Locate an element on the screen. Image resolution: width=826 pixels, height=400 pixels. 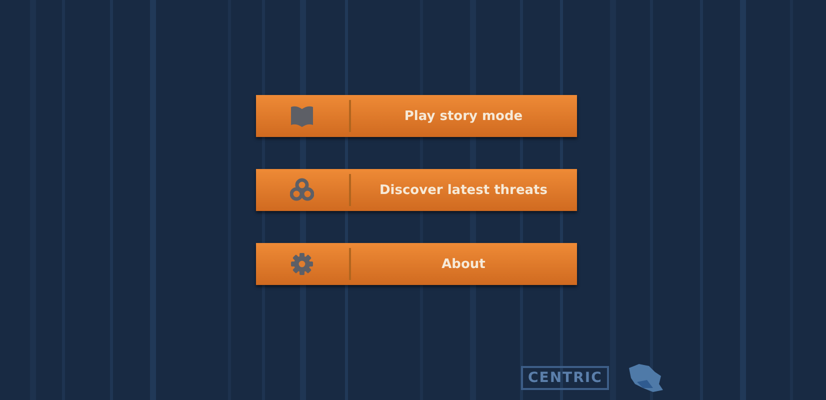
menu-button: Play story mode is located at coordinates (416, 116).